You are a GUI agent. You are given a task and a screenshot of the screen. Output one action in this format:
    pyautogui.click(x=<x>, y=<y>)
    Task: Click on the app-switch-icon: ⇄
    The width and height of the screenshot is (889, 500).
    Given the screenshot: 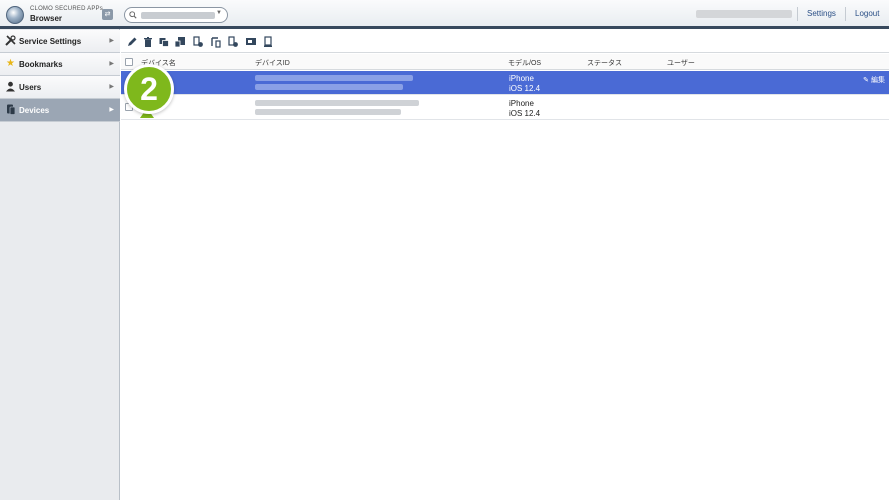 What is the action you would take?
    pyautogui.click(x=107, y=14)
    